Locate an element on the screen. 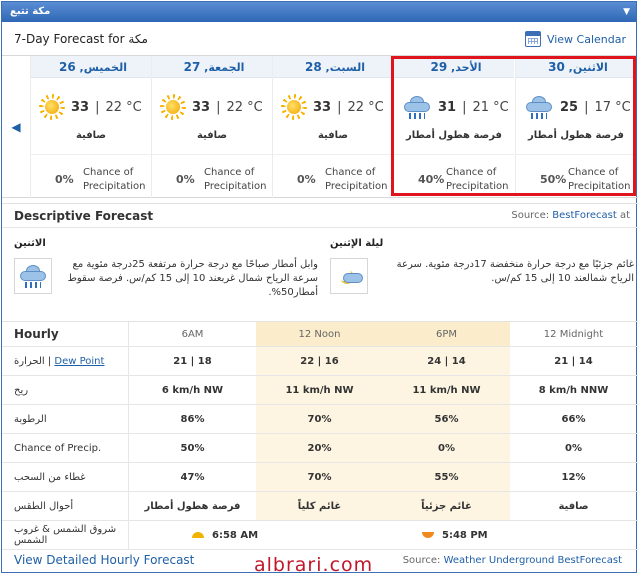 The width and height of the screenshot is (638, 574). widget-title: مكة تتبع is located at coordinates (30, 11).